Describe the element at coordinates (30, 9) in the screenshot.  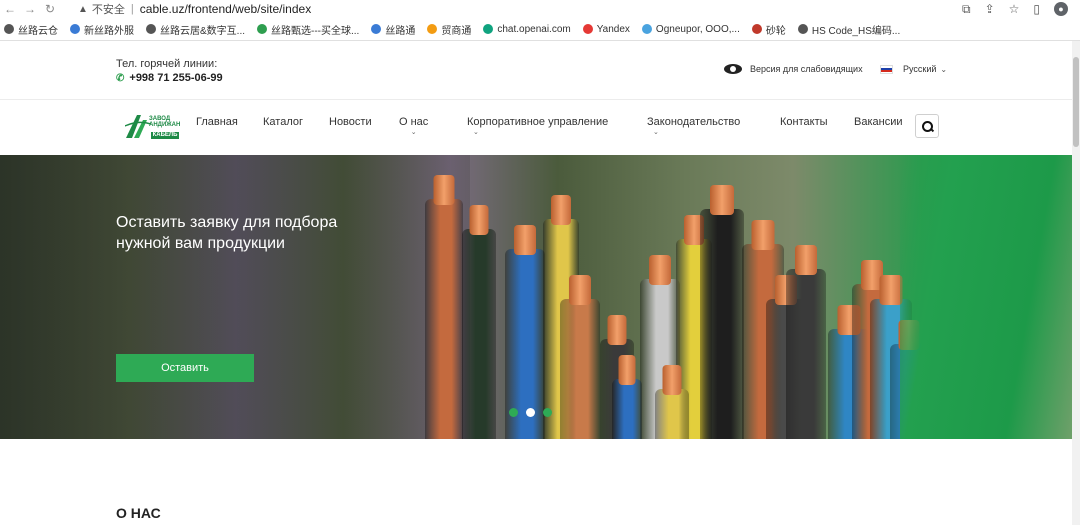
I see `forward-icon: →` at that location.